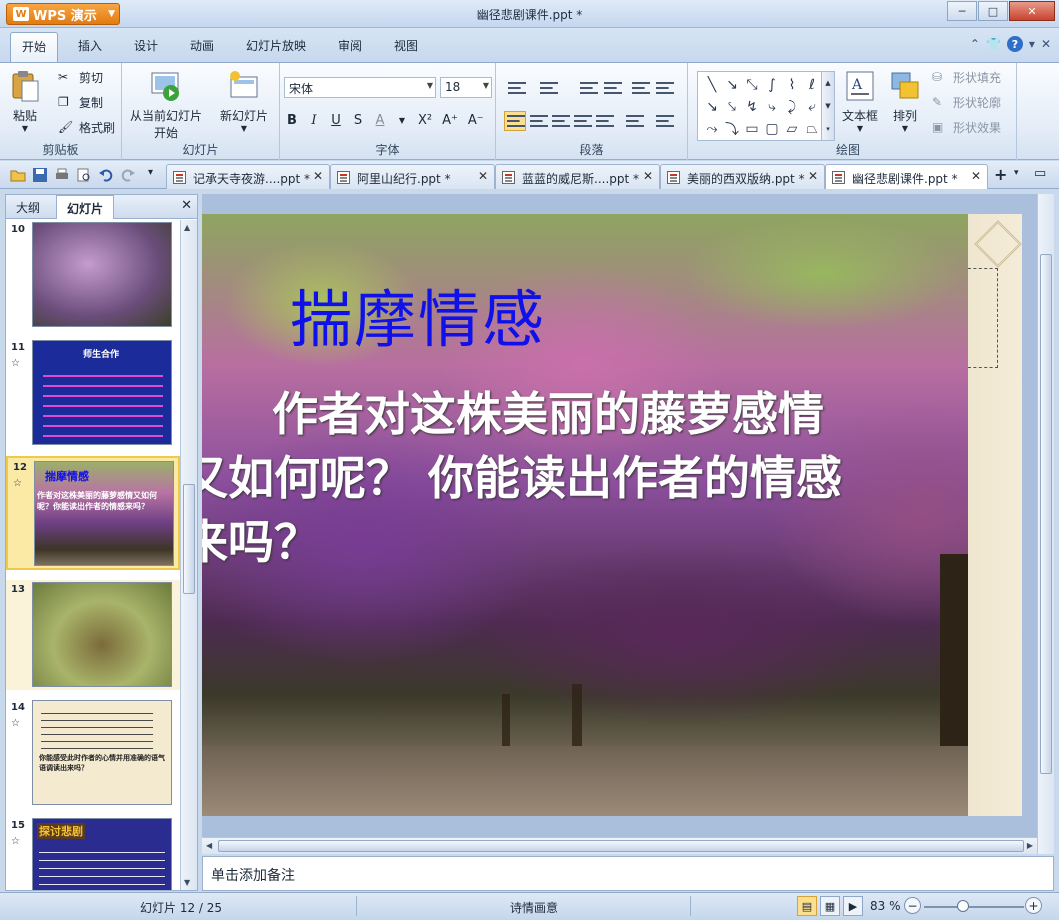  Describe the element at coordinates (853, 906) in the screenshot. I see `slideshow-view-button: ▶` at that location.